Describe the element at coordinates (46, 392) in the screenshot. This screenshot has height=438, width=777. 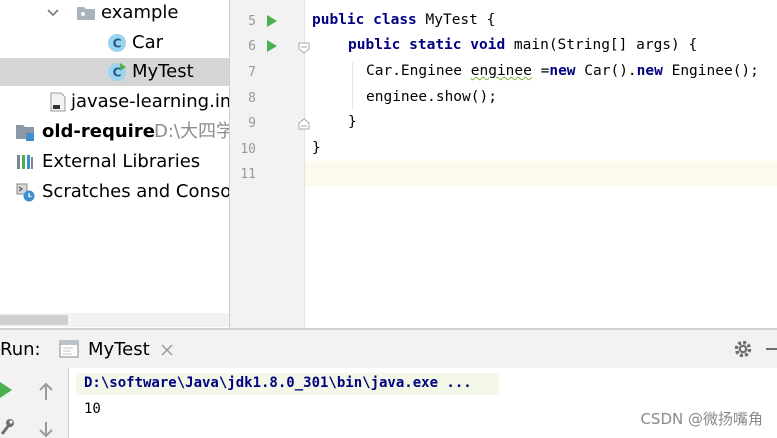
I see `arrow-up-icon` at that location.